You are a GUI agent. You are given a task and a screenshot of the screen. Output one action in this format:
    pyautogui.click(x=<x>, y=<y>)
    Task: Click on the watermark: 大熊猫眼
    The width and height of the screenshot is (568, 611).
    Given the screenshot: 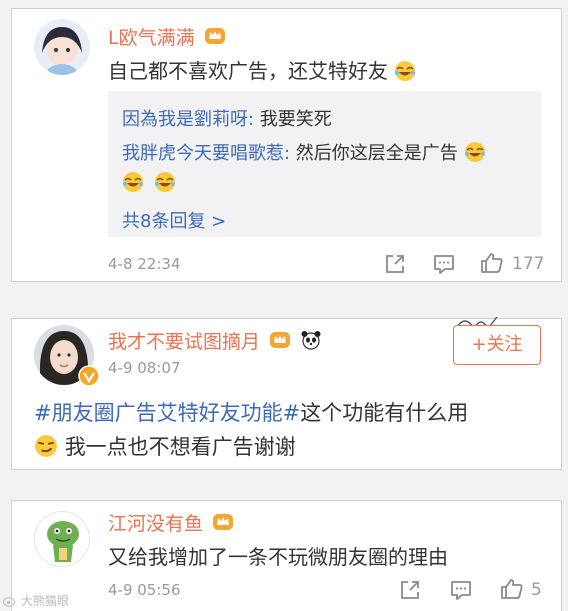 What is the action you would take?
    pyautogui.click(x=36, y=600)
    